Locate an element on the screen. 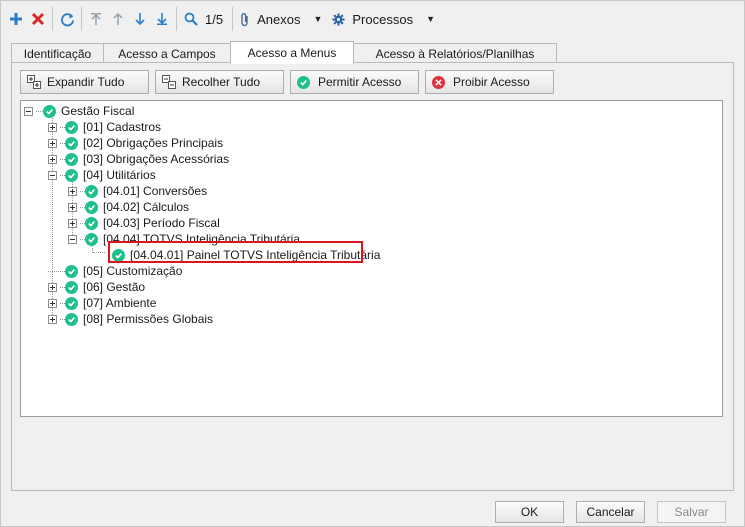  save-label: Salvar is located at coordinates (691, 512).